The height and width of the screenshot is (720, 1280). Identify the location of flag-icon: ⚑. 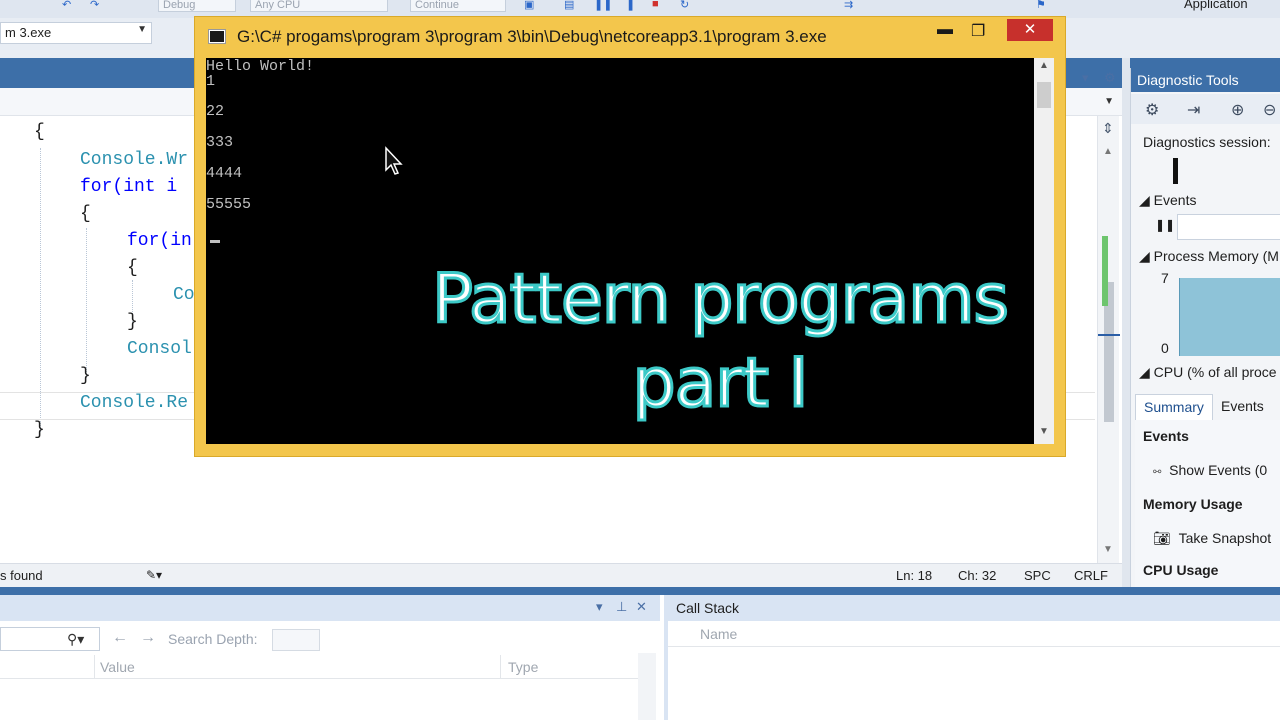
(1043, 5).